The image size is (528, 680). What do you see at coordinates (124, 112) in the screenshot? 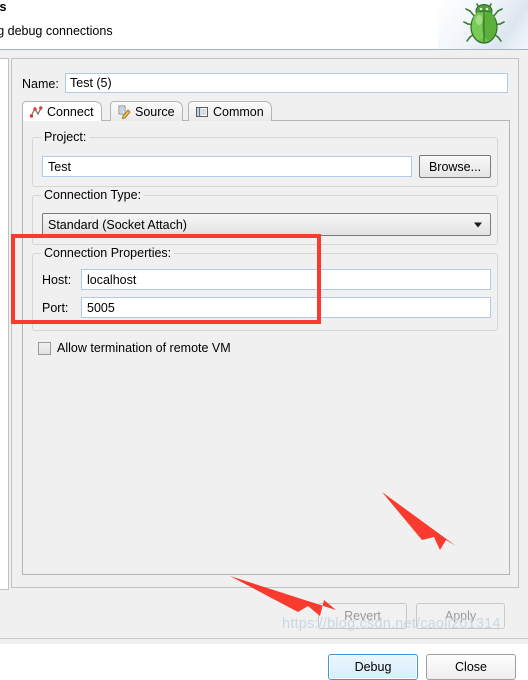
I see `source-icon` at bounding box center [124, 112].